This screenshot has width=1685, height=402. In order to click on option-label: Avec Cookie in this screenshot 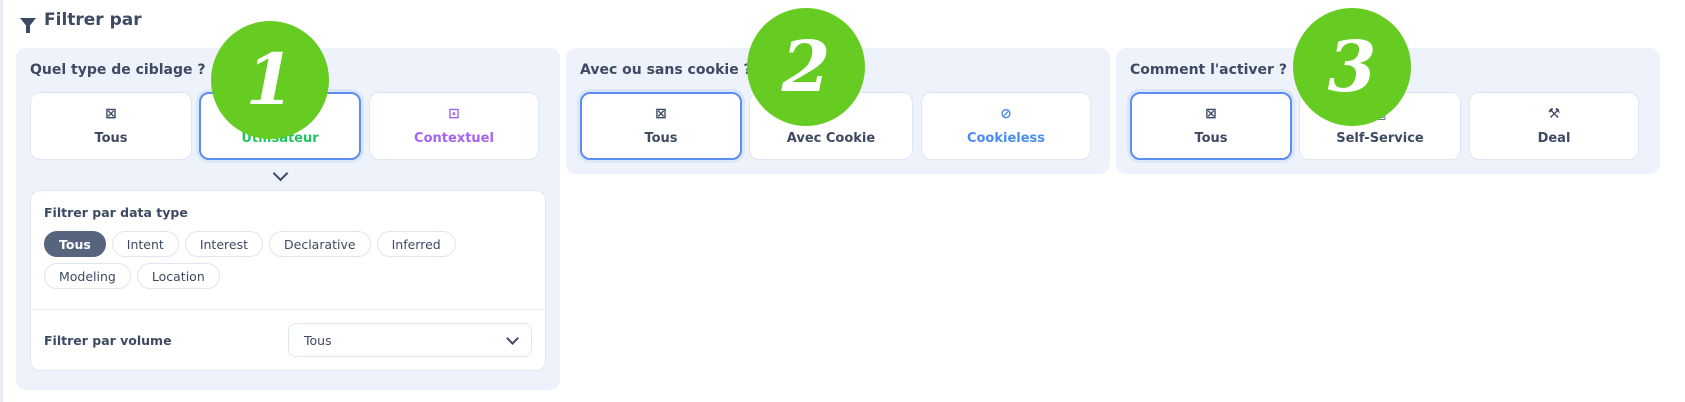, I will do `click(831, 138)`.